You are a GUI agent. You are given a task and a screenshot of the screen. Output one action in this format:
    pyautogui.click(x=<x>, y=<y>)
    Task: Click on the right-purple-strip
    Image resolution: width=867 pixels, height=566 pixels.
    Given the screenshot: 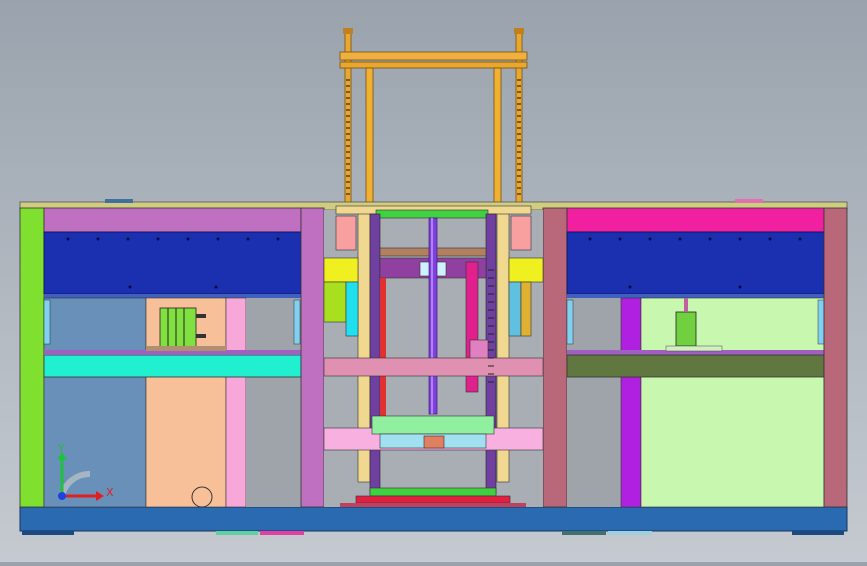 What is the action you would take?
    pyautogui.click(x=631, y=402)
    